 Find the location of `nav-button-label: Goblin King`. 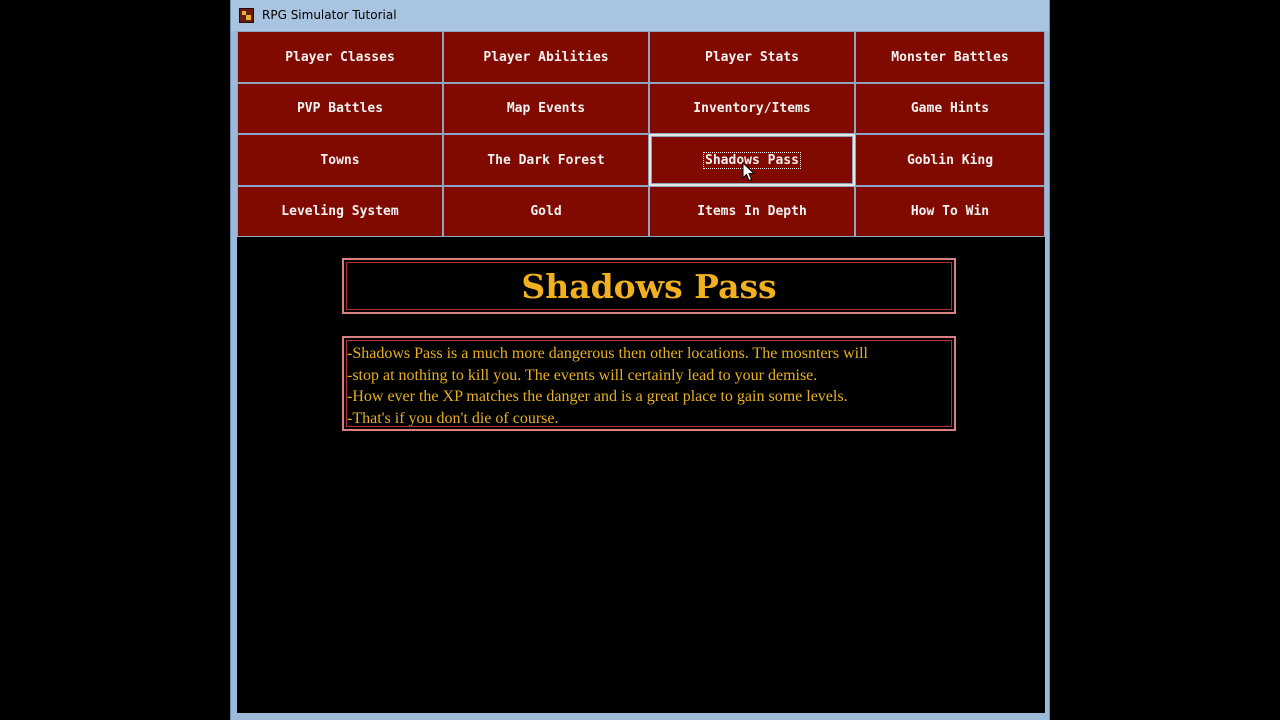

nav-button-label: Goblin King is located at coordinates (950, 160).